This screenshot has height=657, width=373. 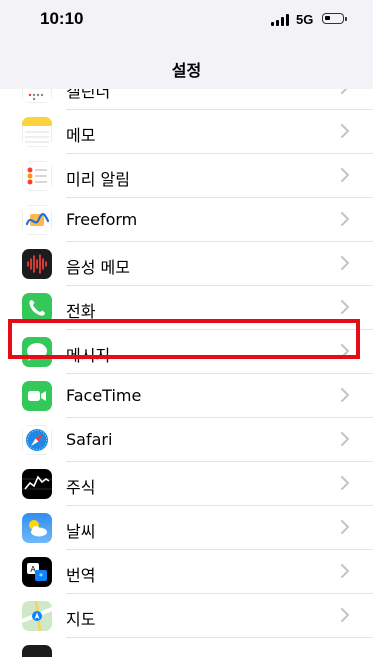 I want to click on calendar-icon, so click(x=37, y=96).